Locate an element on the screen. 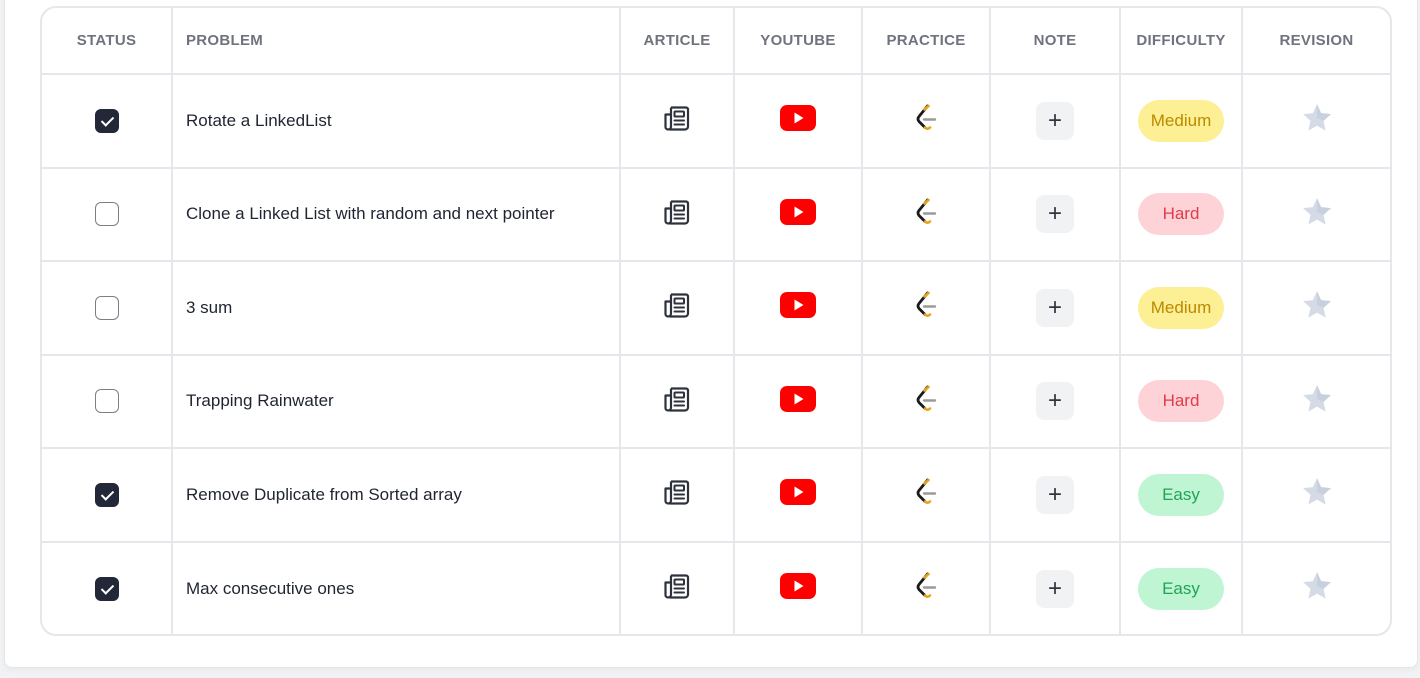  problem-title: Max consecutive ones is located at coordinates (396, 587).